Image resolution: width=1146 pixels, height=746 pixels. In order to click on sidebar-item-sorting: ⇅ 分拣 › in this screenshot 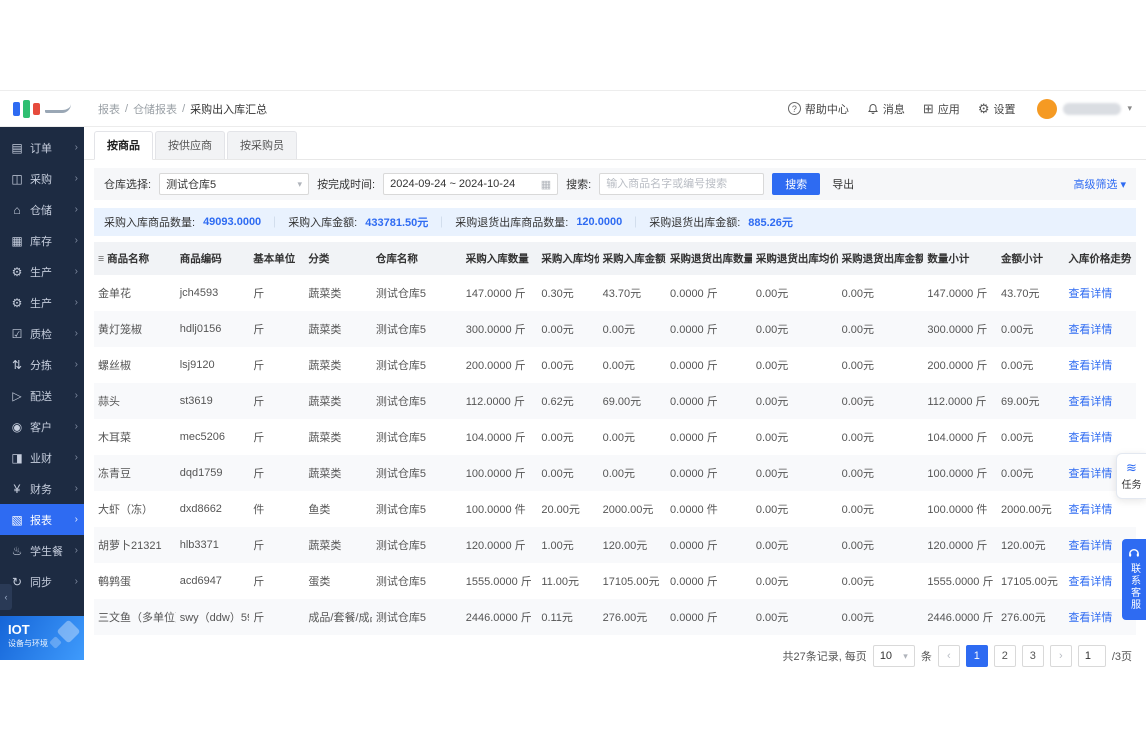, I will do `click(42, 364)`.